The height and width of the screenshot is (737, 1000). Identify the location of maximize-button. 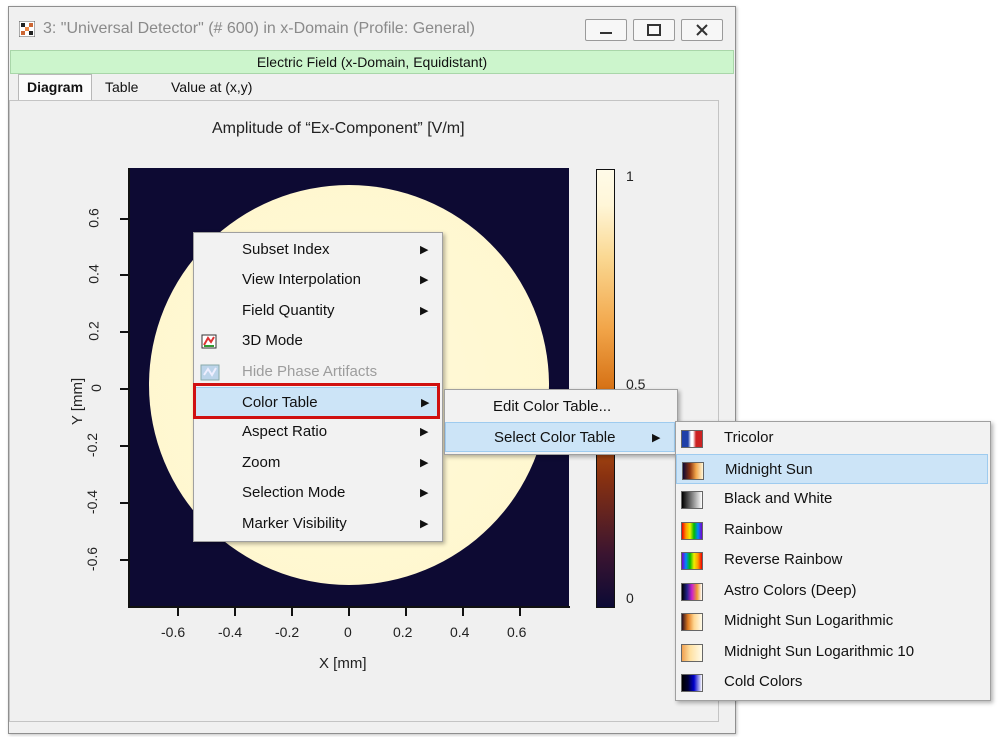
(654, 30).